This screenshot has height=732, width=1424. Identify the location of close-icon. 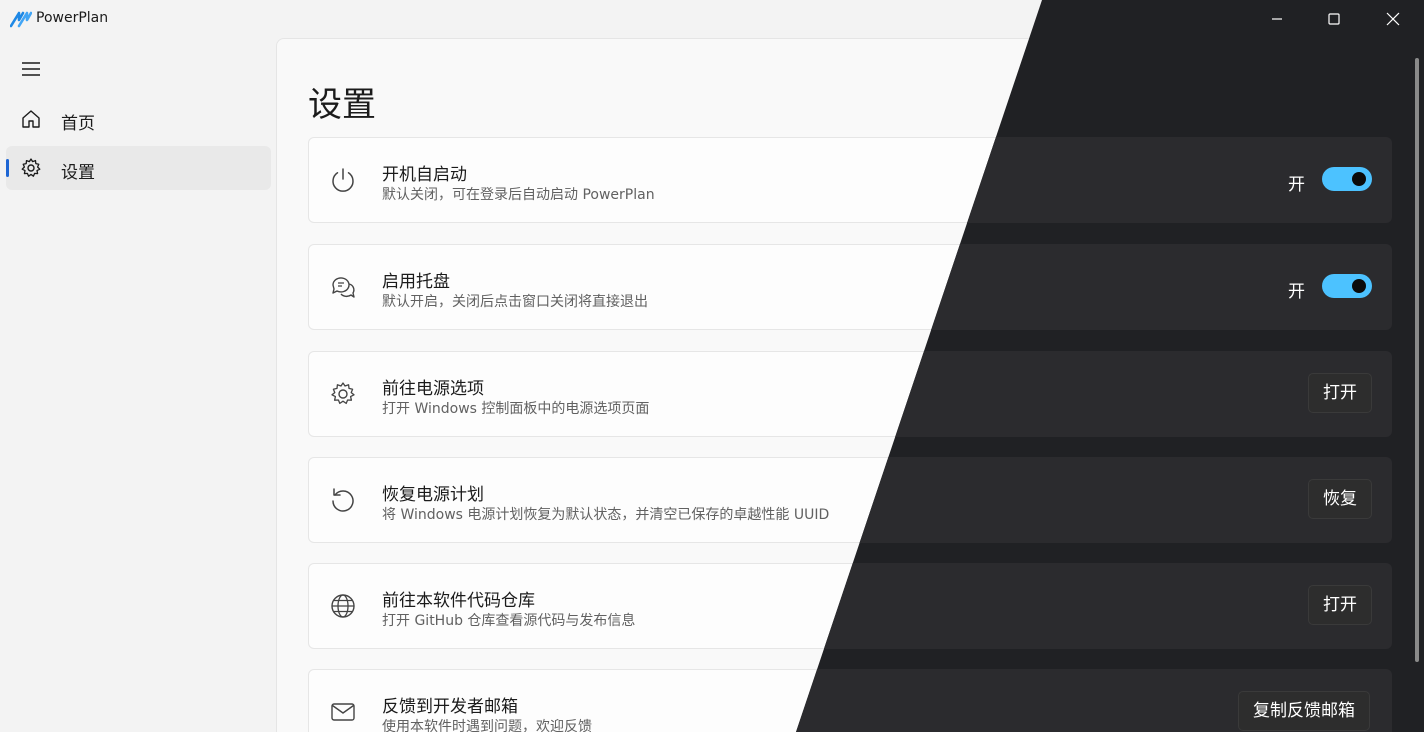
(1393, 19).